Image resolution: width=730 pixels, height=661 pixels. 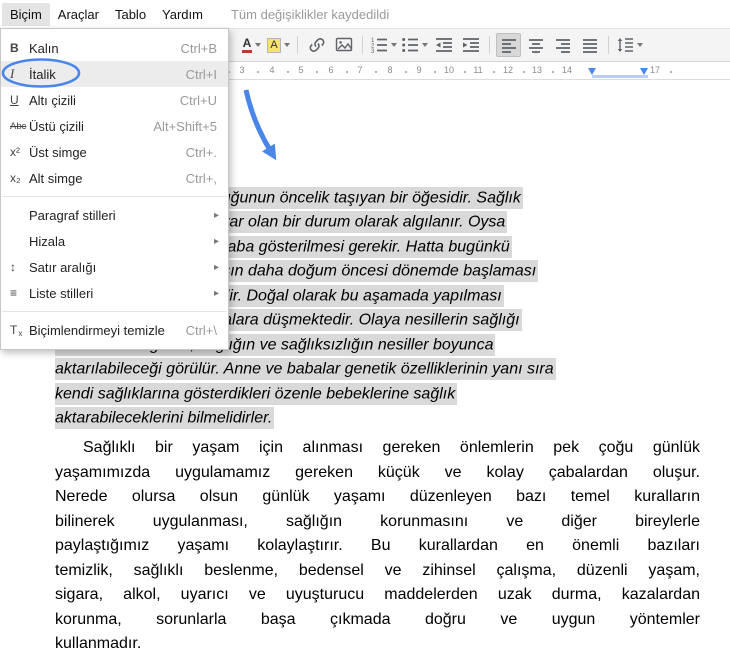 I want to click on text-line: kullanmadır., so click(x=377, y=644).